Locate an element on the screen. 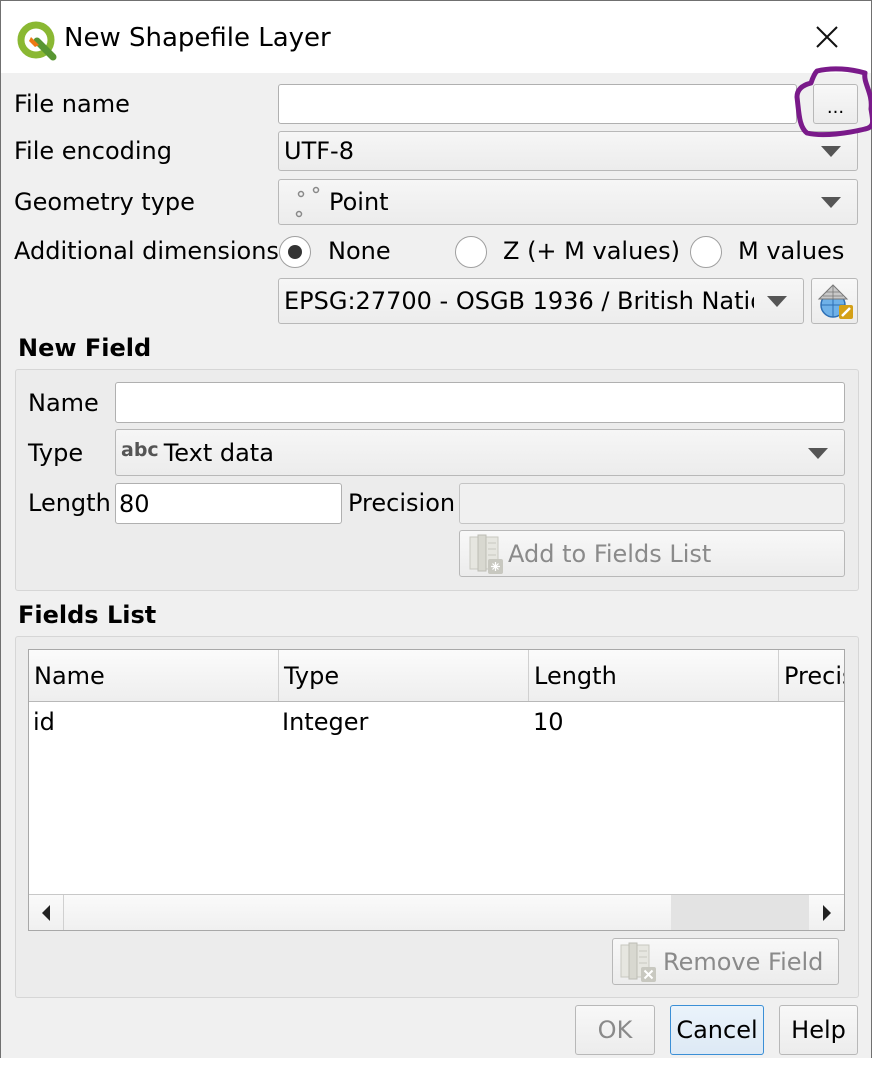 The height and width of the screenshot is (1067, 872). remove-field-button: Remove Field is located at coordinates (725, 961).